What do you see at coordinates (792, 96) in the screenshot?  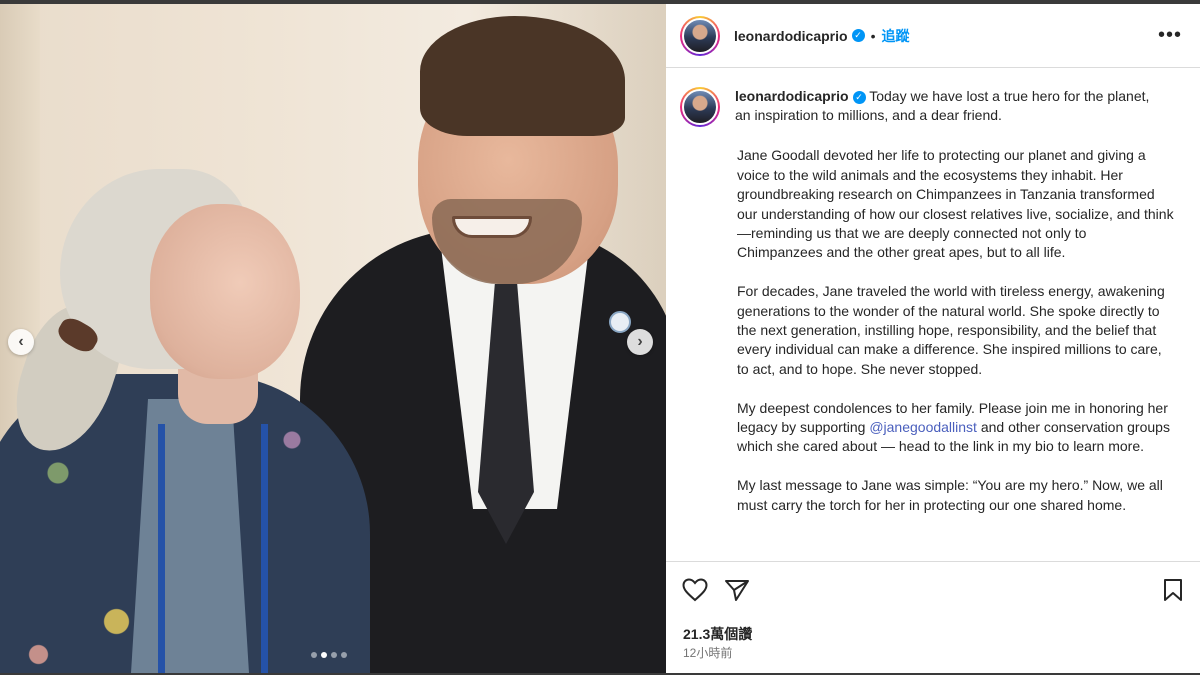 I see `caption-username: leonardodicaprio` at bounding box center [792, 96].